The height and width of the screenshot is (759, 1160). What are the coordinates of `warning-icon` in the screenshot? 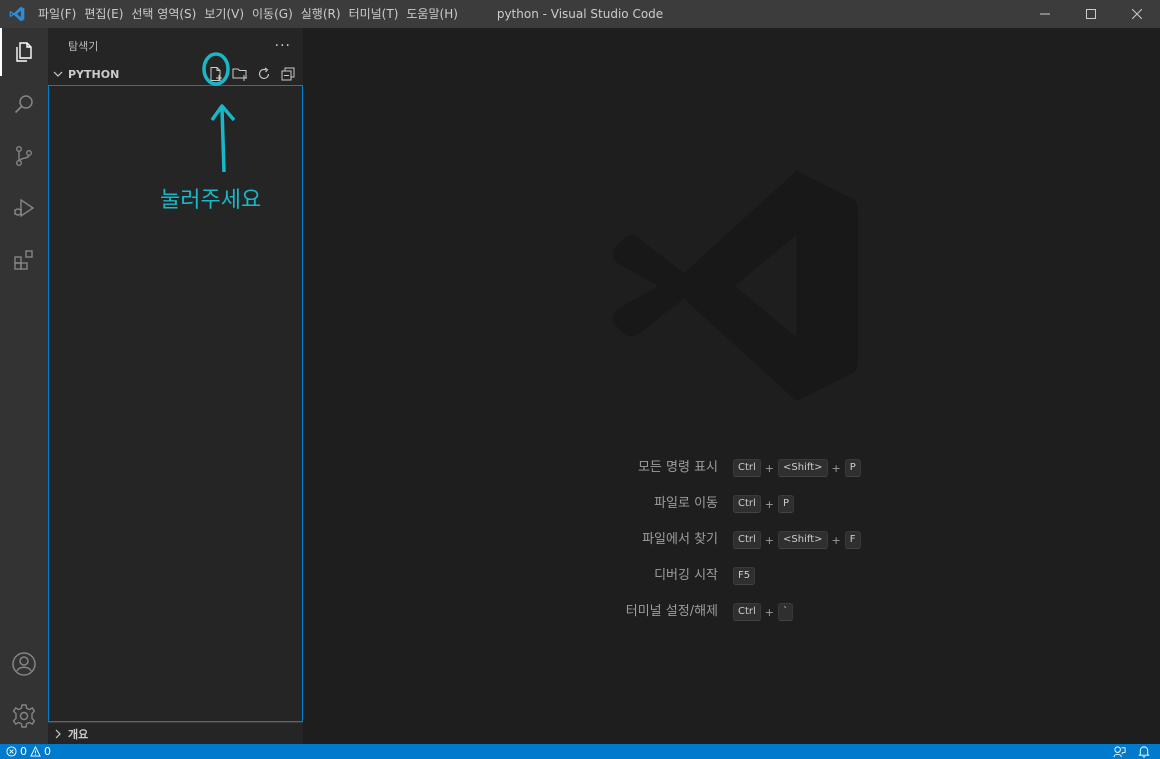 It's located at (35, 751).